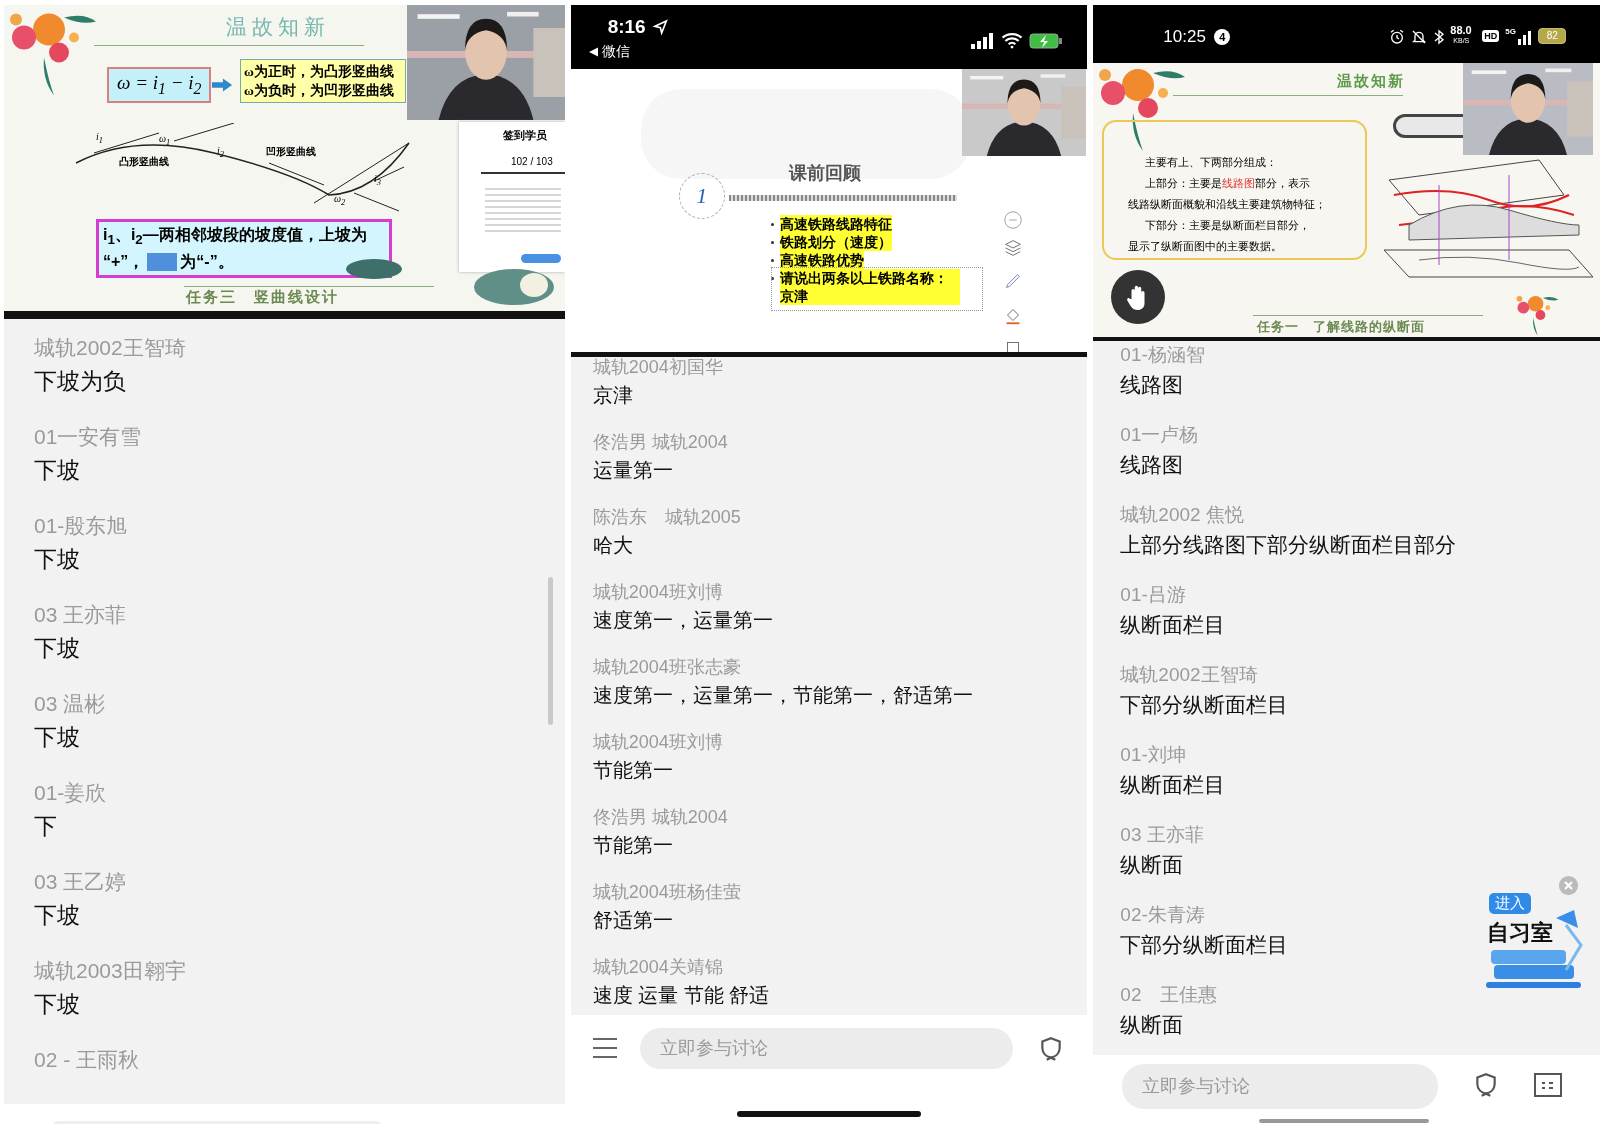 The width and height of the screenshot is (1600, 1129). I want to click on alarm-icon, so click(1397, 37).